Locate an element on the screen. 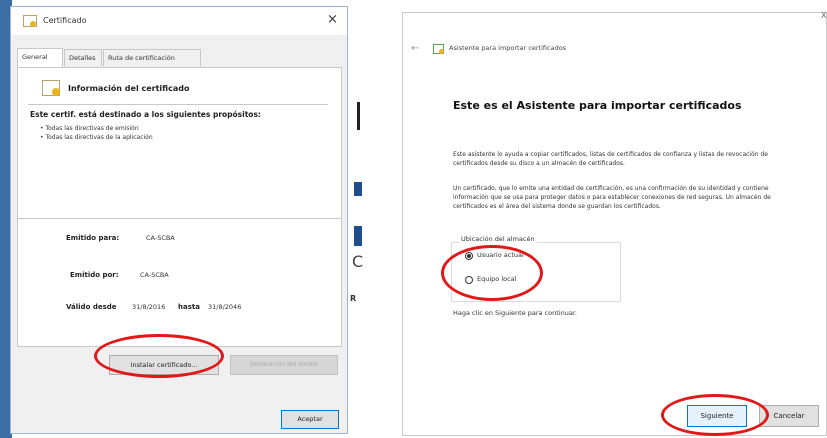  divider is located at coordinates (178, 104).